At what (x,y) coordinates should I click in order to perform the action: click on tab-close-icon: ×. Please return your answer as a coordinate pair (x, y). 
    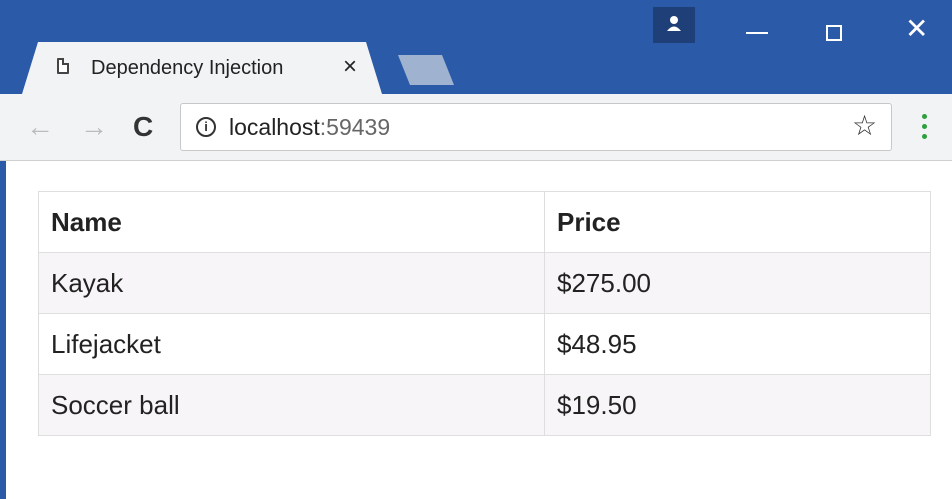
    Looking at the image, I should click on (350, 67).